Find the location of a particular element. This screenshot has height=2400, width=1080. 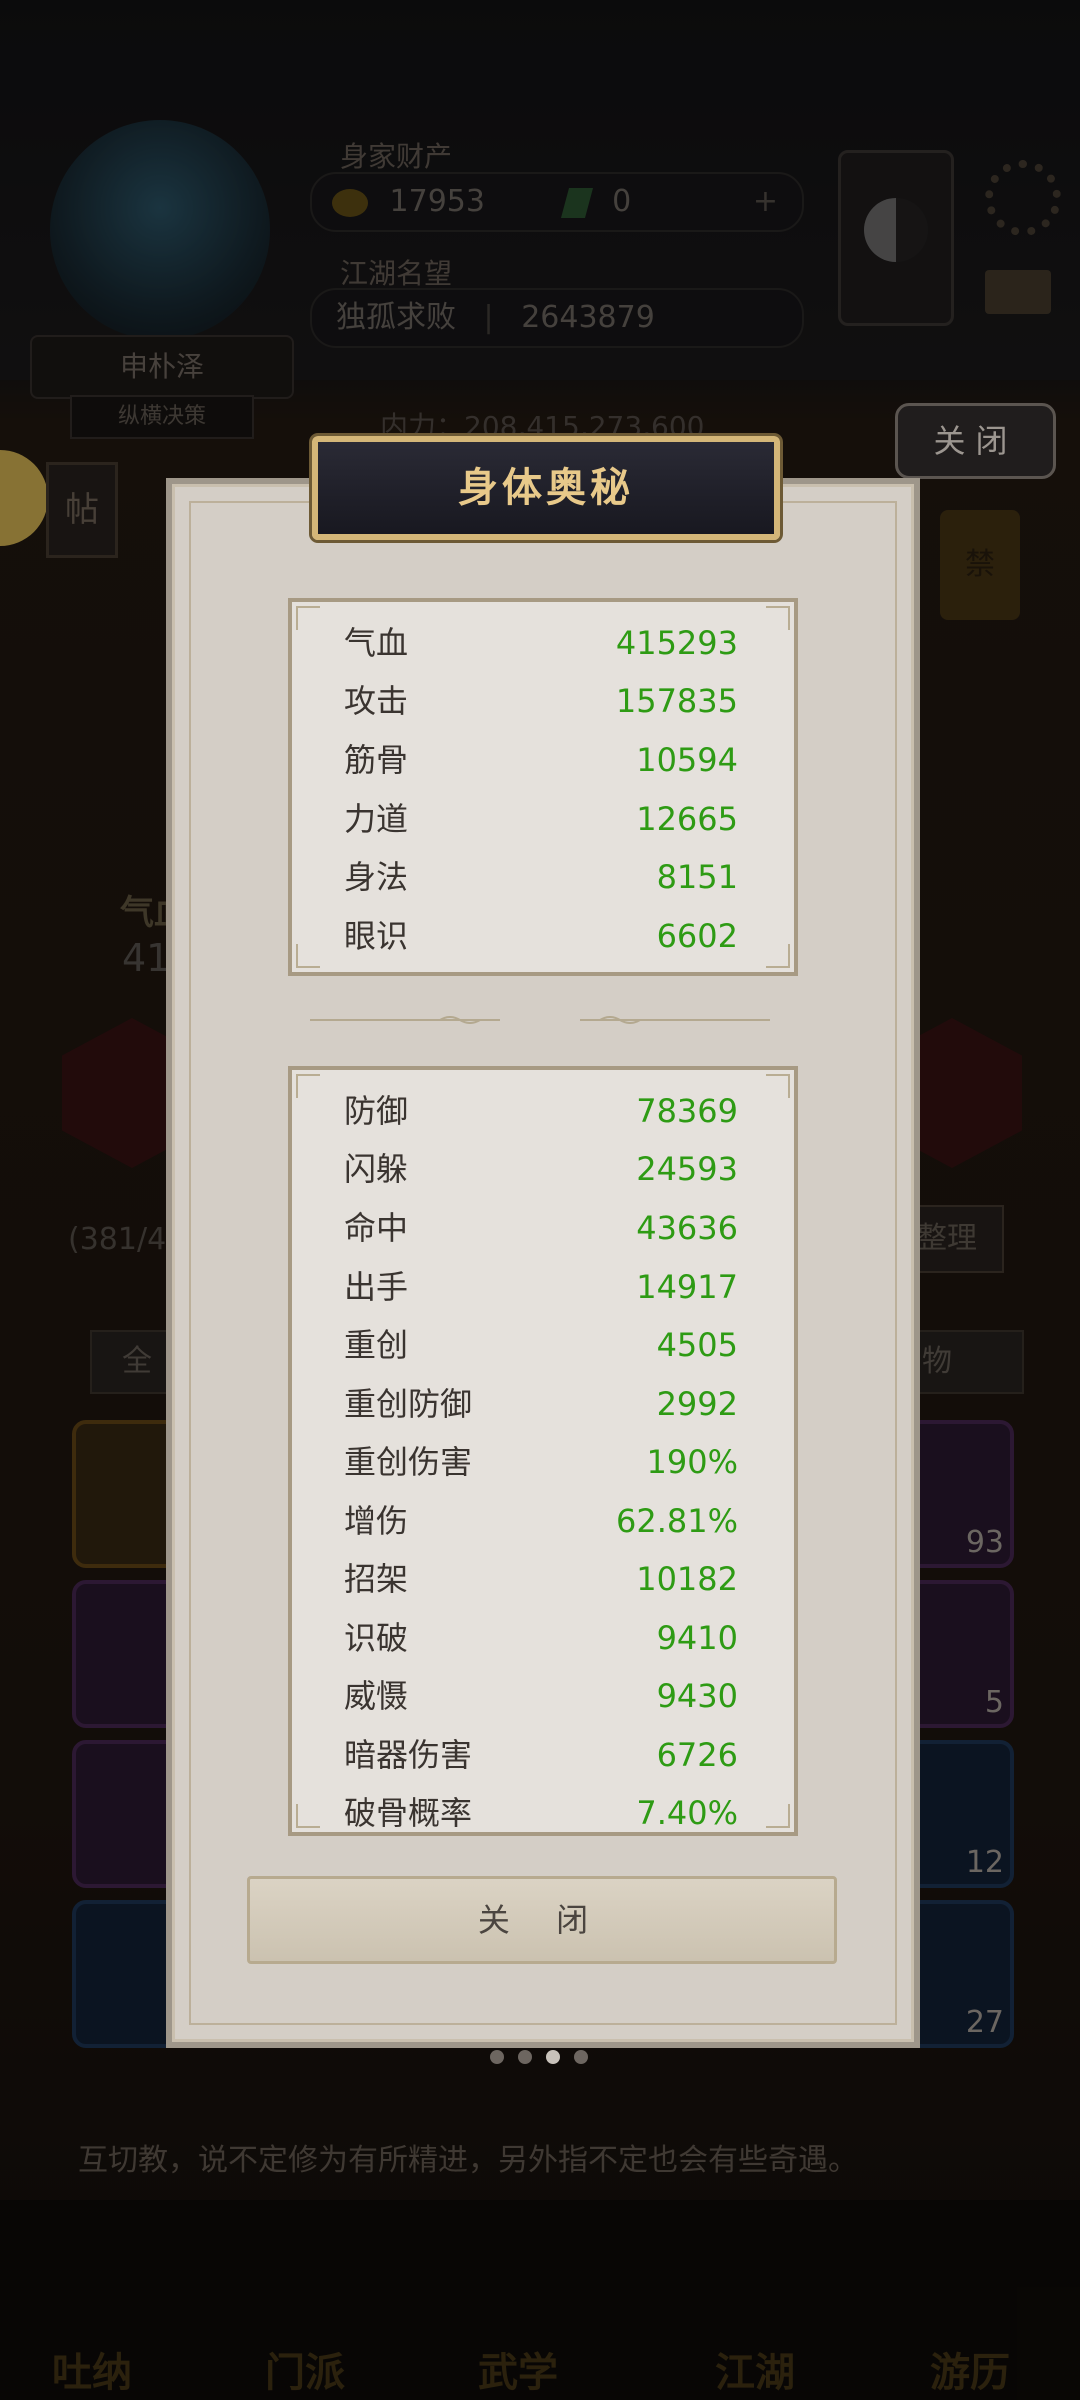

stat-label: 破骨概率 is located at coordinates (408, 1813).